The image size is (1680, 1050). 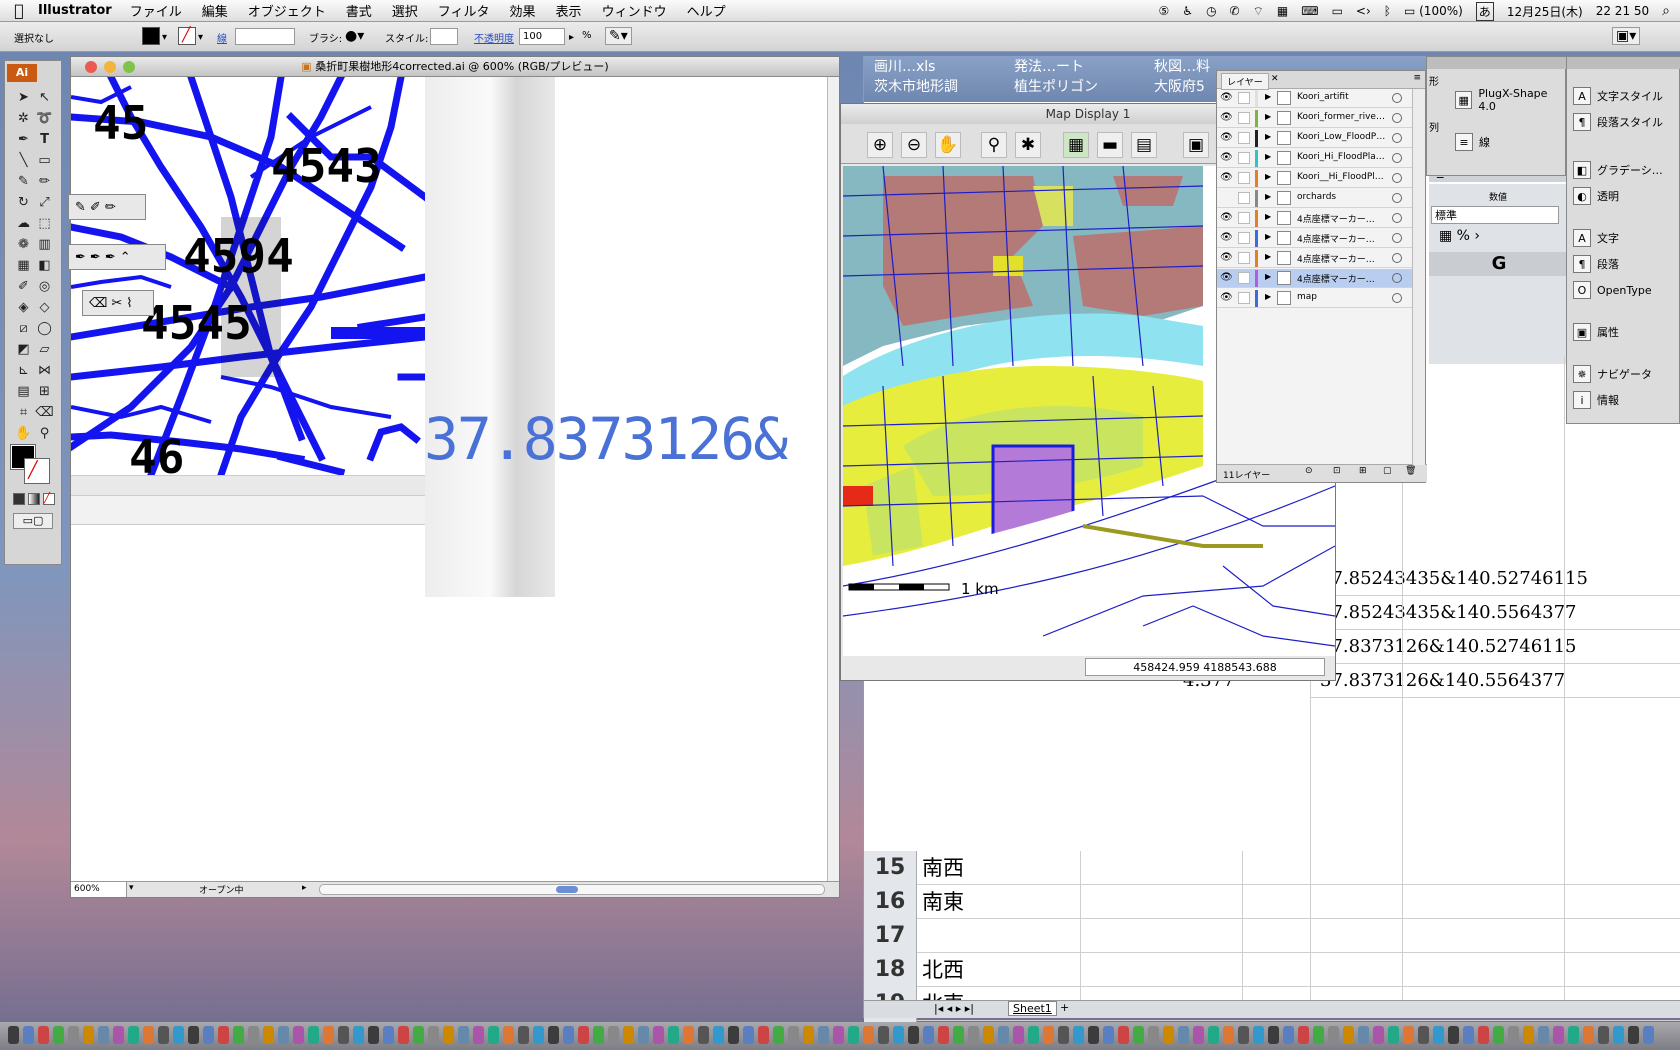 I want to click on menu-type: 書式, so click(x=359, y=10).